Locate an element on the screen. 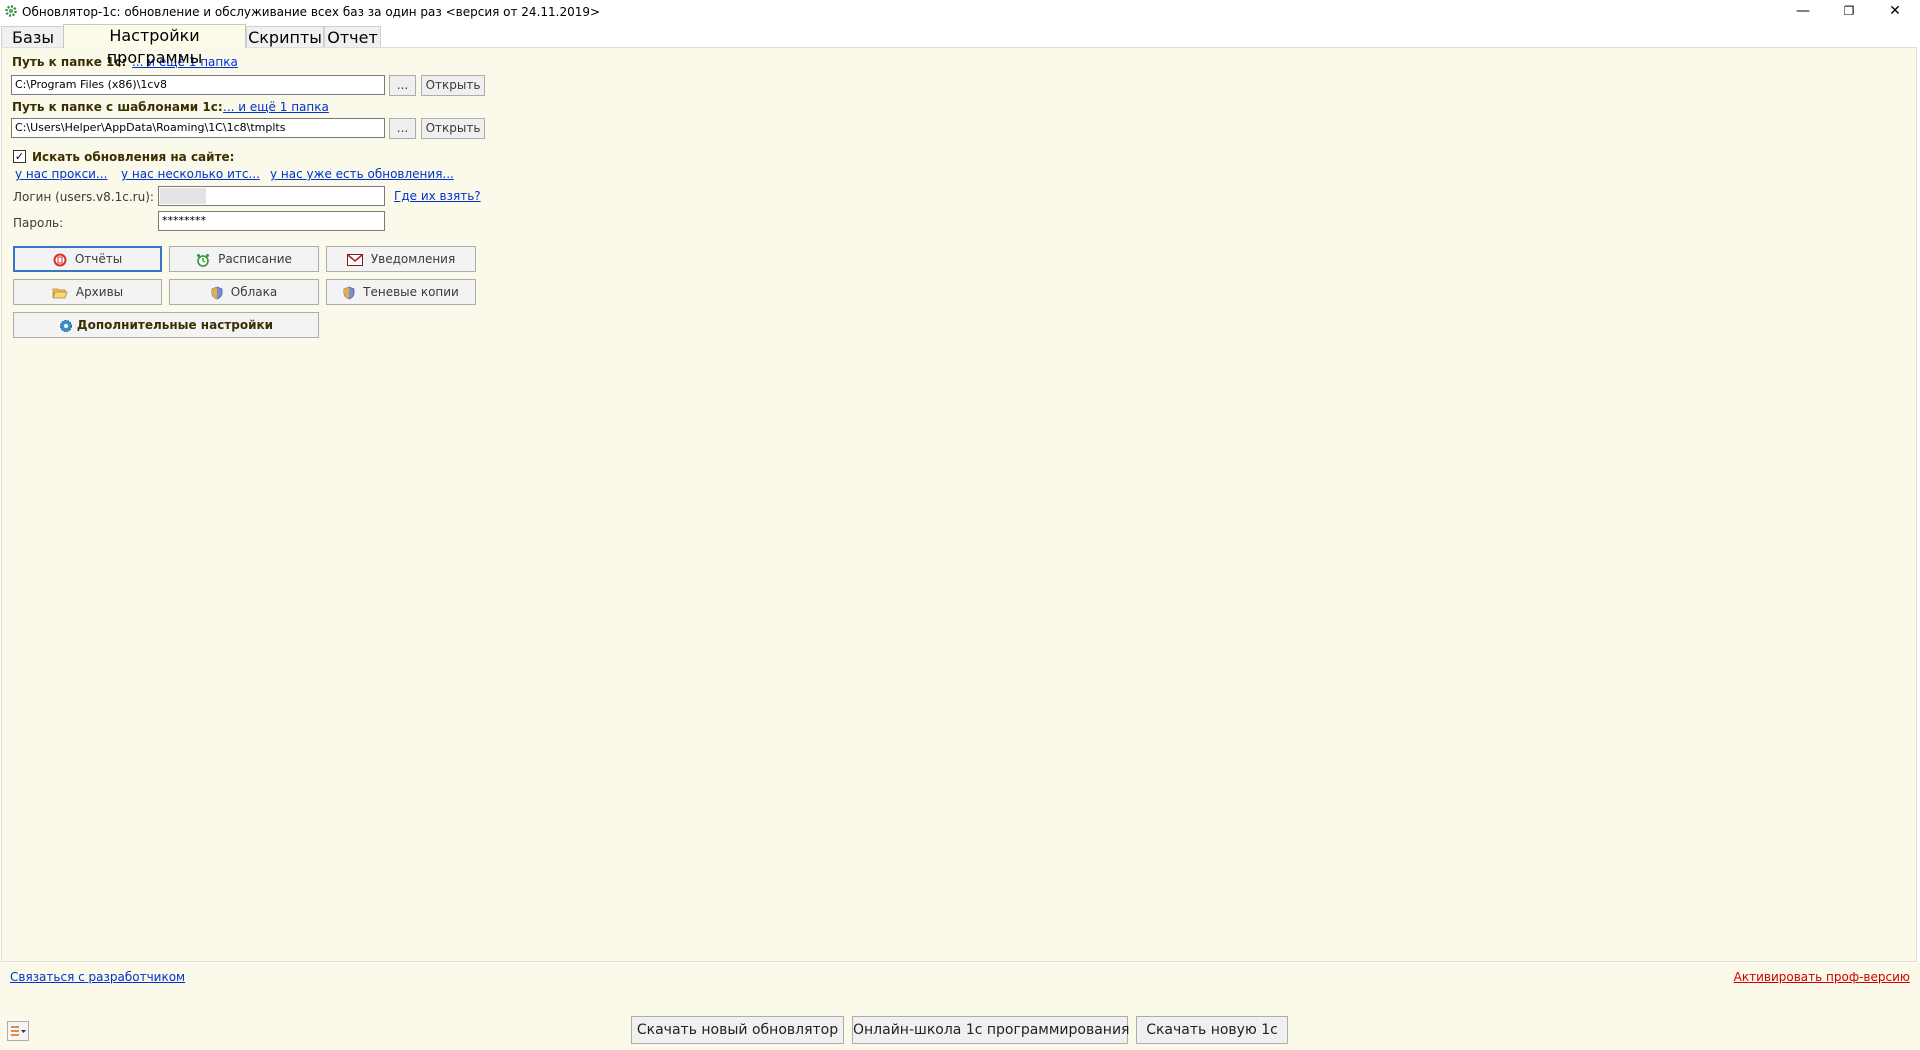 This screenshot has width=1920, height=1050. reports-button: Отчёты is located at coordinates (87, 259).